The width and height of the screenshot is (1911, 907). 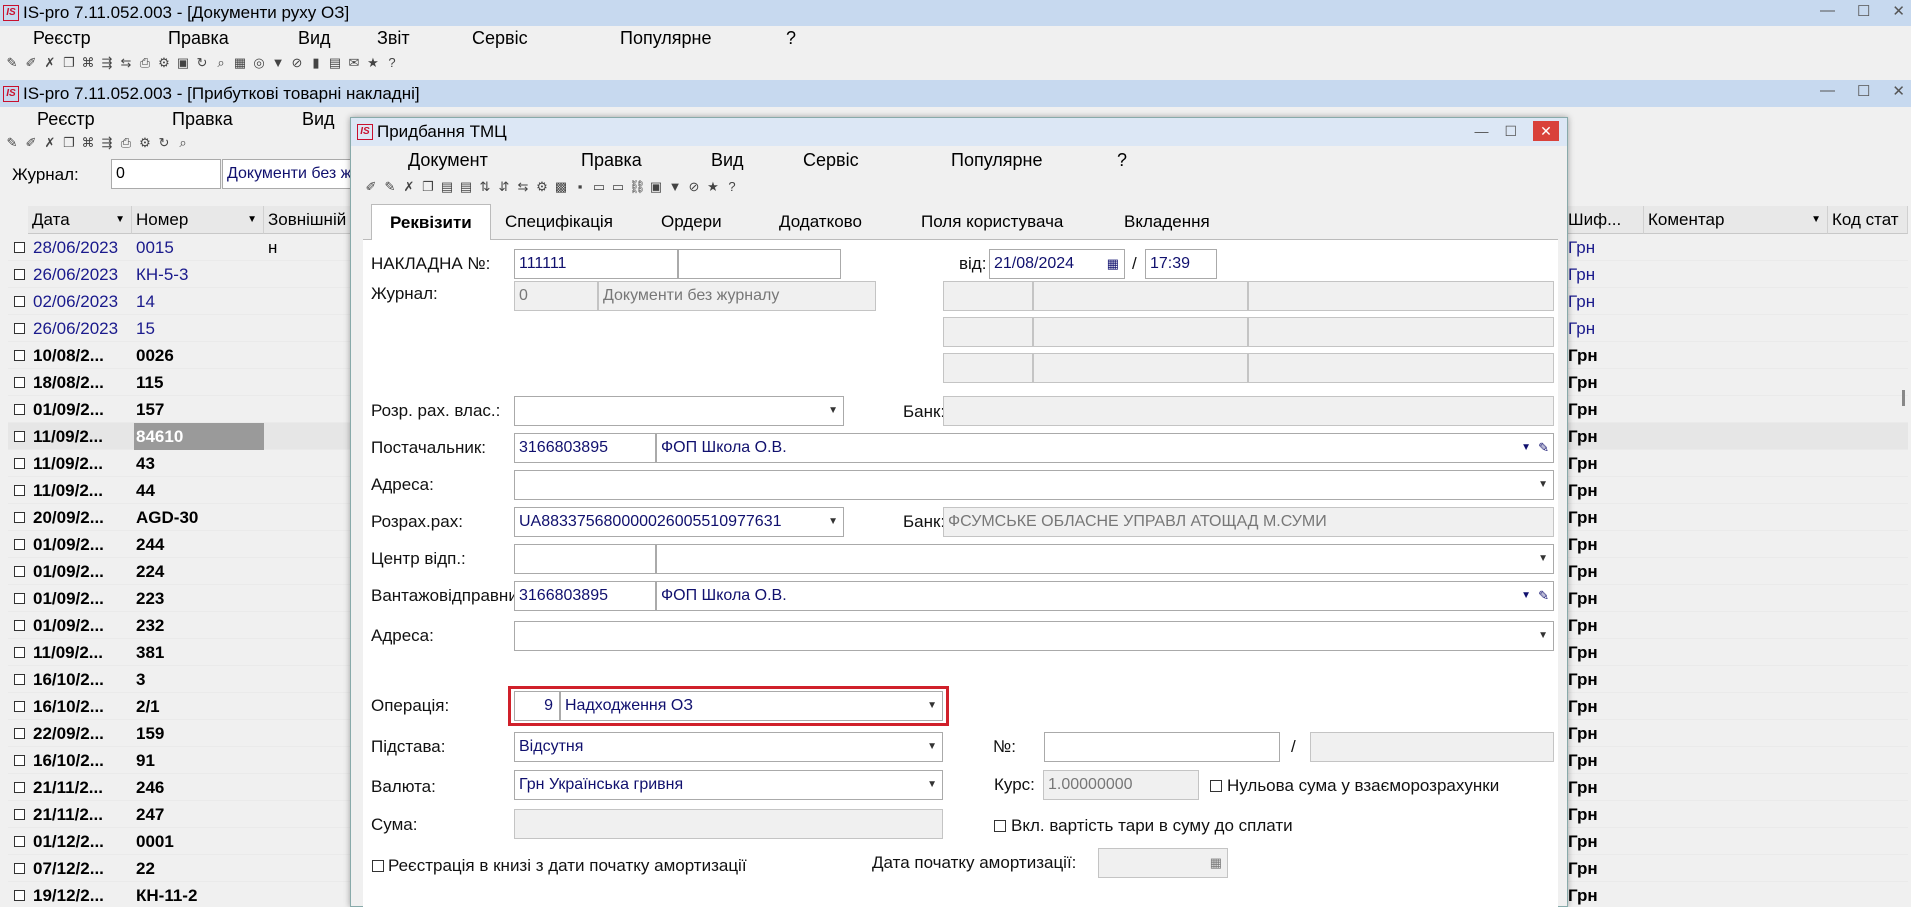 I want to click on favorite-icon: ★, so click(x=373, y=63).